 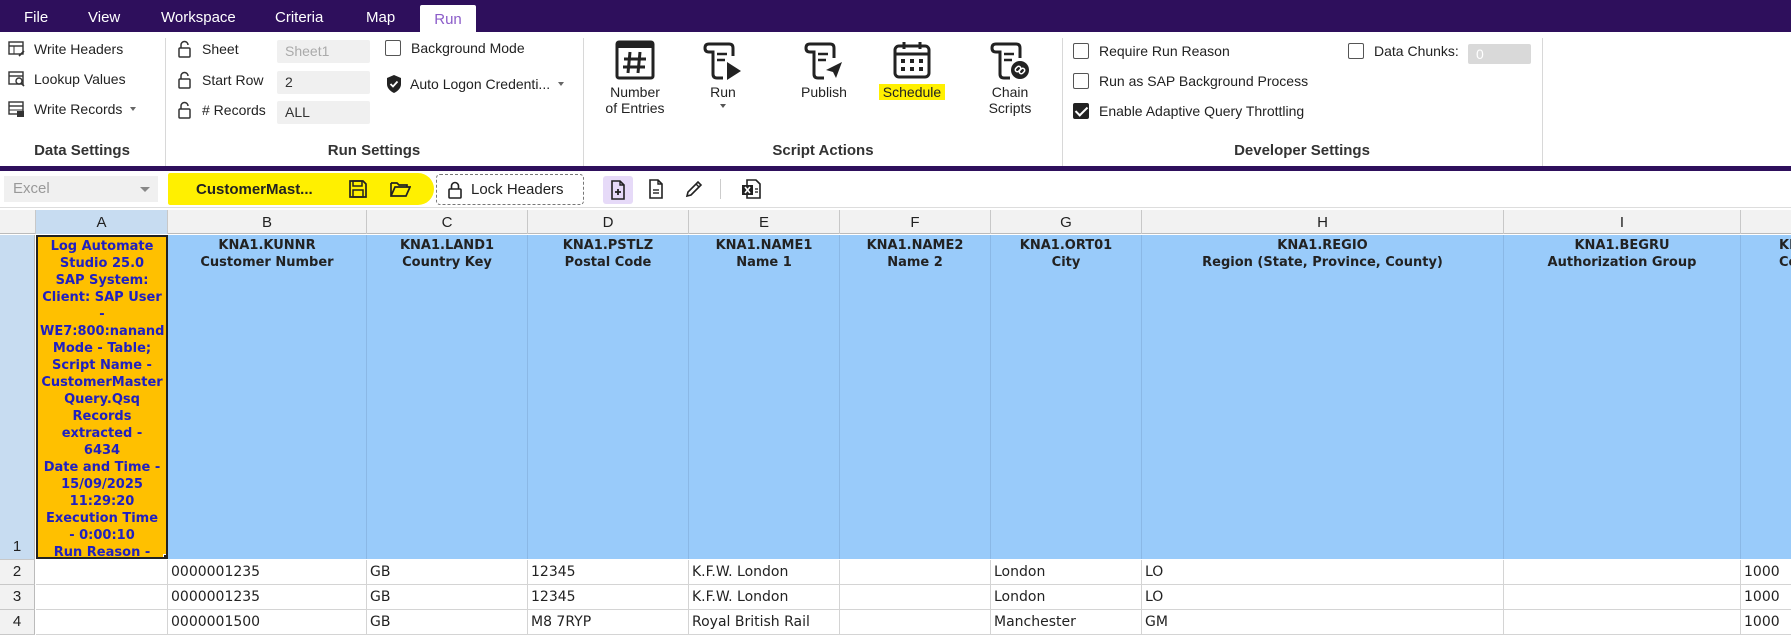 I want to click on adaptive-throttling-checkbox: Enable Adaptive Query Throttling, so click(x=1188, y=111).